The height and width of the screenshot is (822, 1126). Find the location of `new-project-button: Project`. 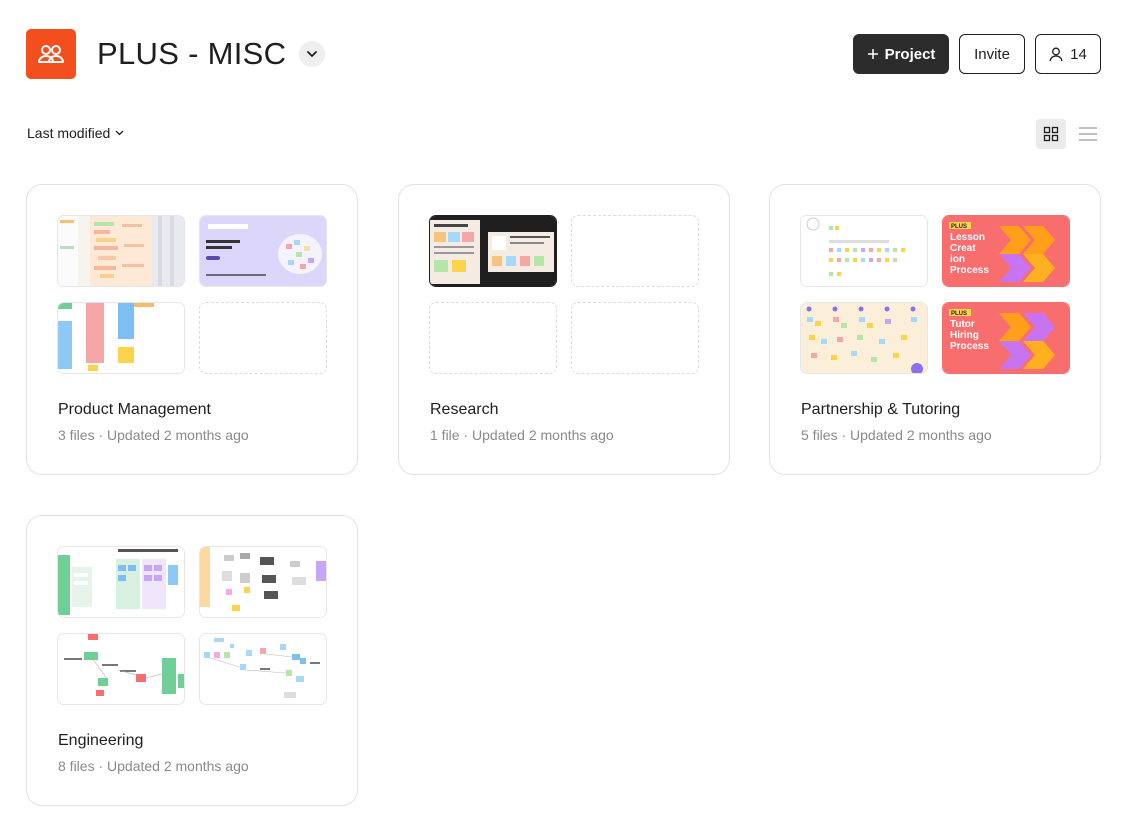

new-project-button: Project is located at coordinates (901, 54).